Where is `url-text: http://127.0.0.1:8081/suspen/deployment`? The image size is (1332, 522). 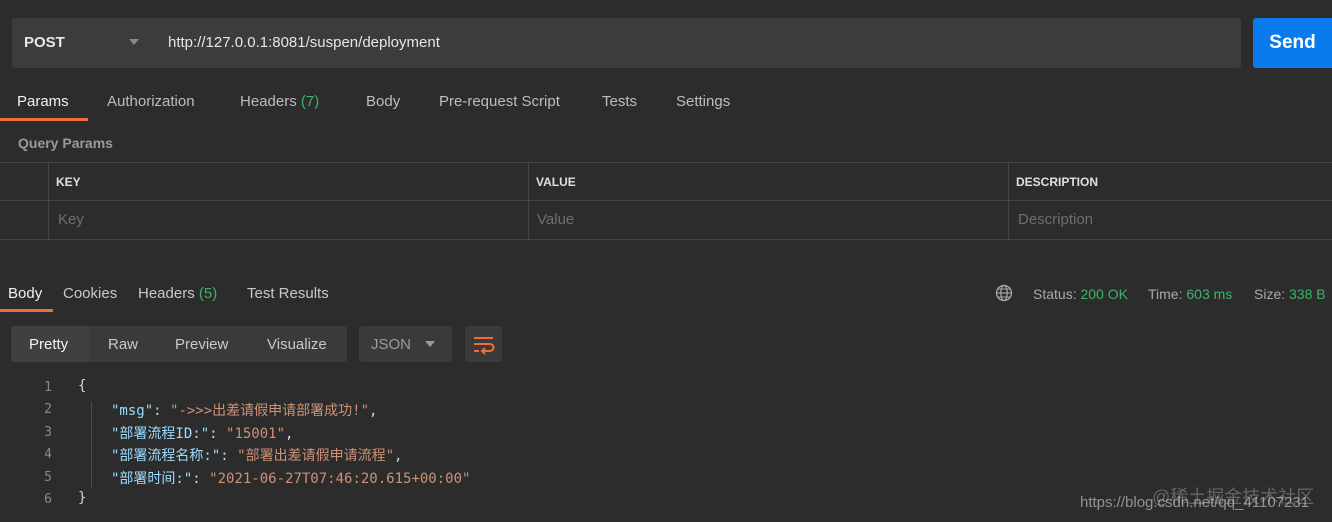 url-text: http://127.0.0.1:8081/suspen/deployment is located at coordinates (304, 42).